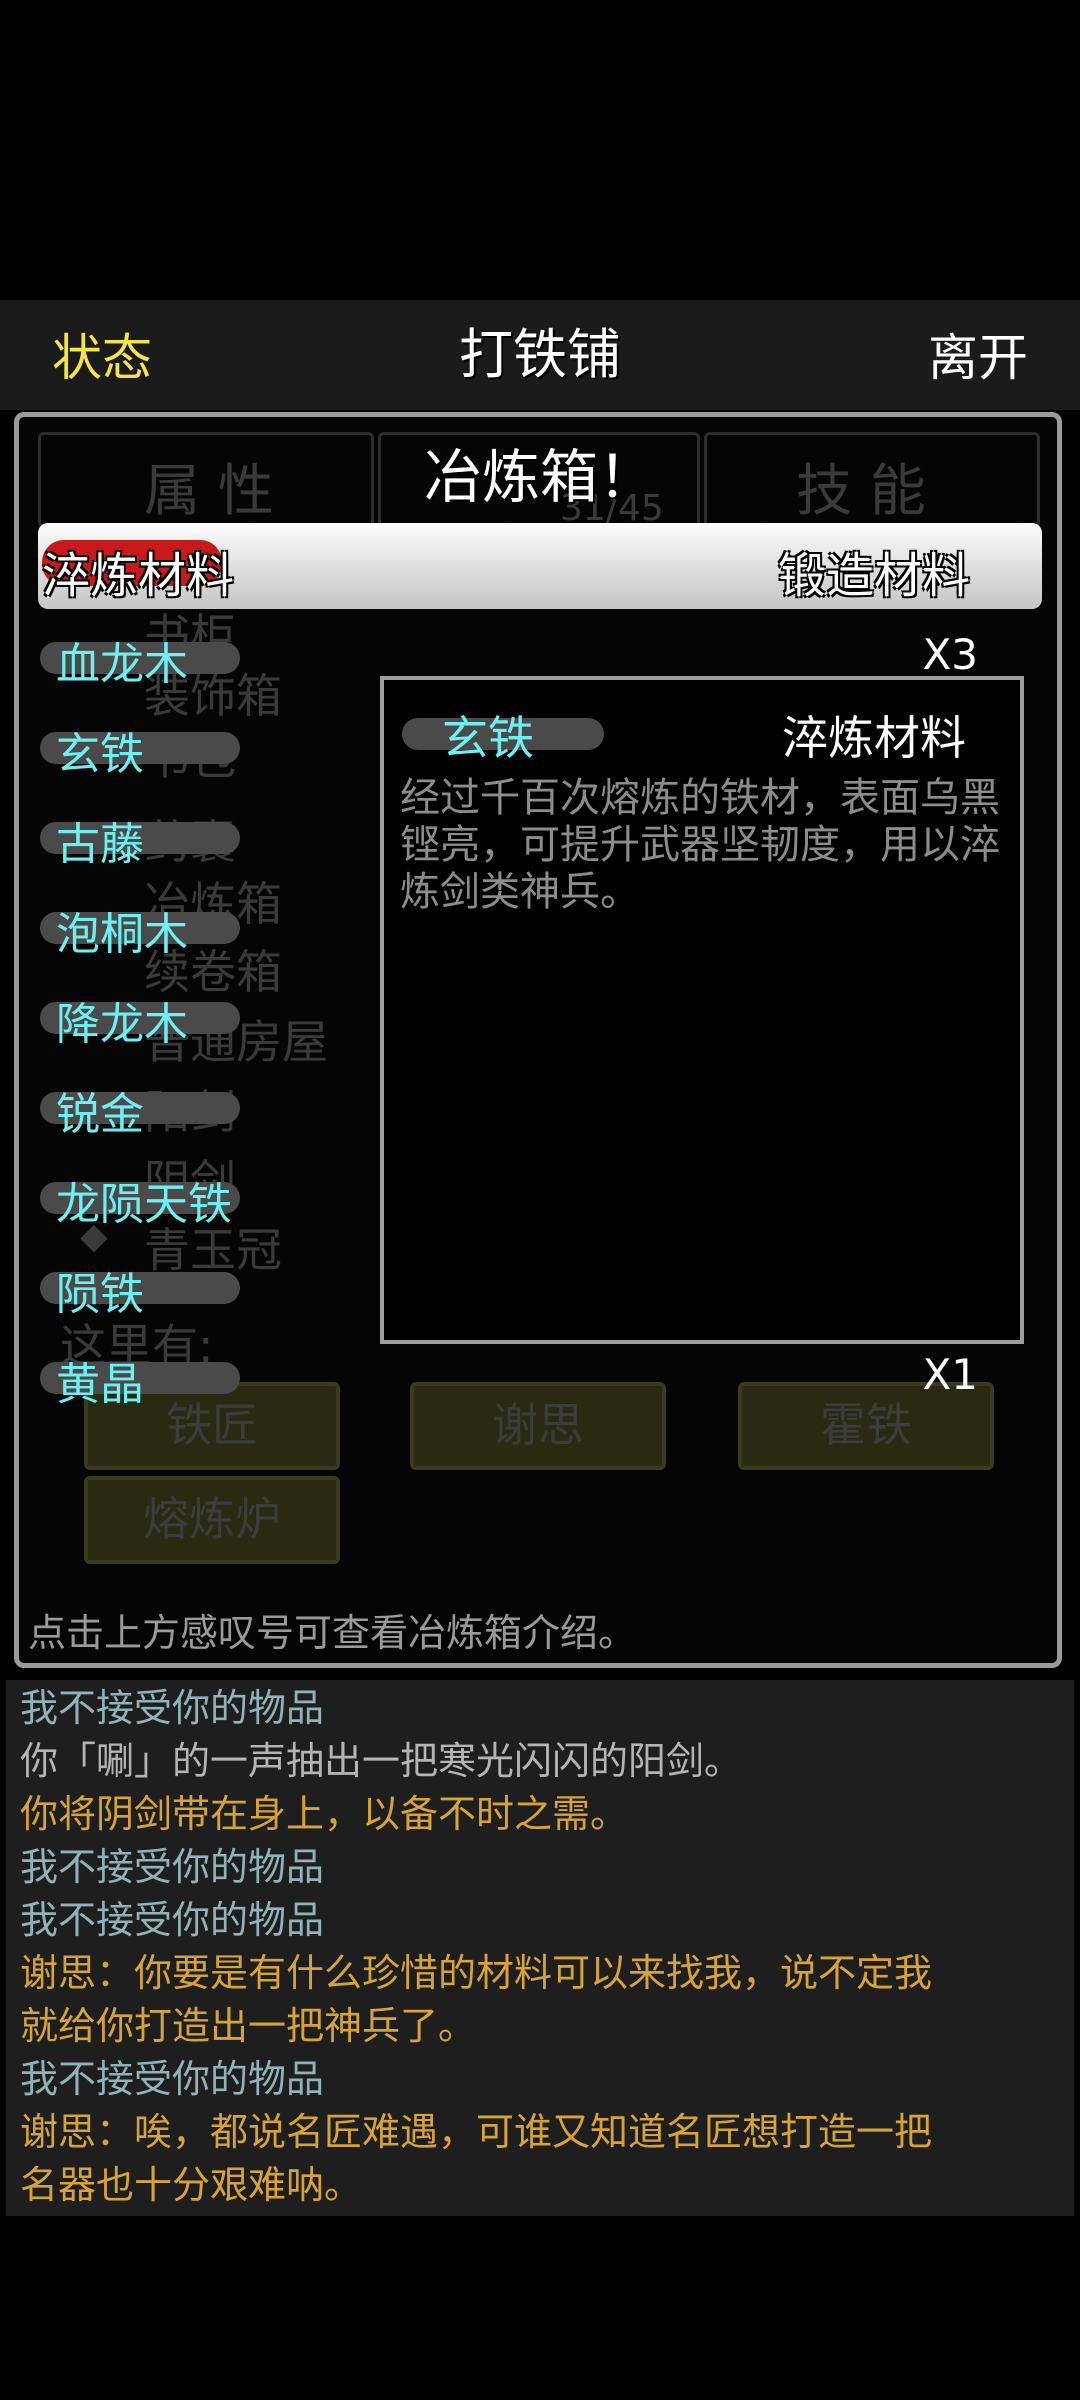  Describe the element at coordinates (122, 660) in the screenshot. I see `material-name: 血龙木` at that location.